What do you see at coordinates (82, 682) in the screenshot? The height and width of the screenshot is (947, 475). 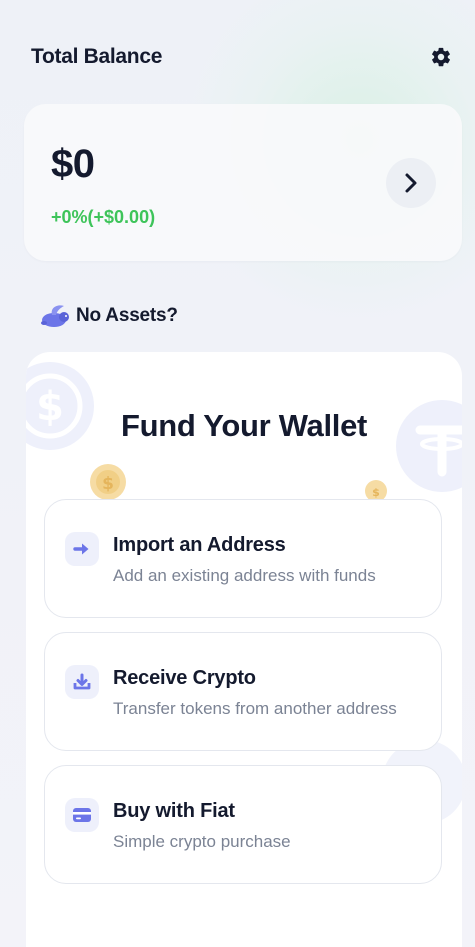 I see `download-tray-icon` at bounding box center [82, 682].